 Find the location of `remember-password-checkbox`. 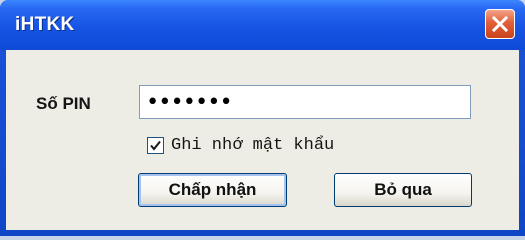

remember-password-checkbox is located at coordinates (155, 145).